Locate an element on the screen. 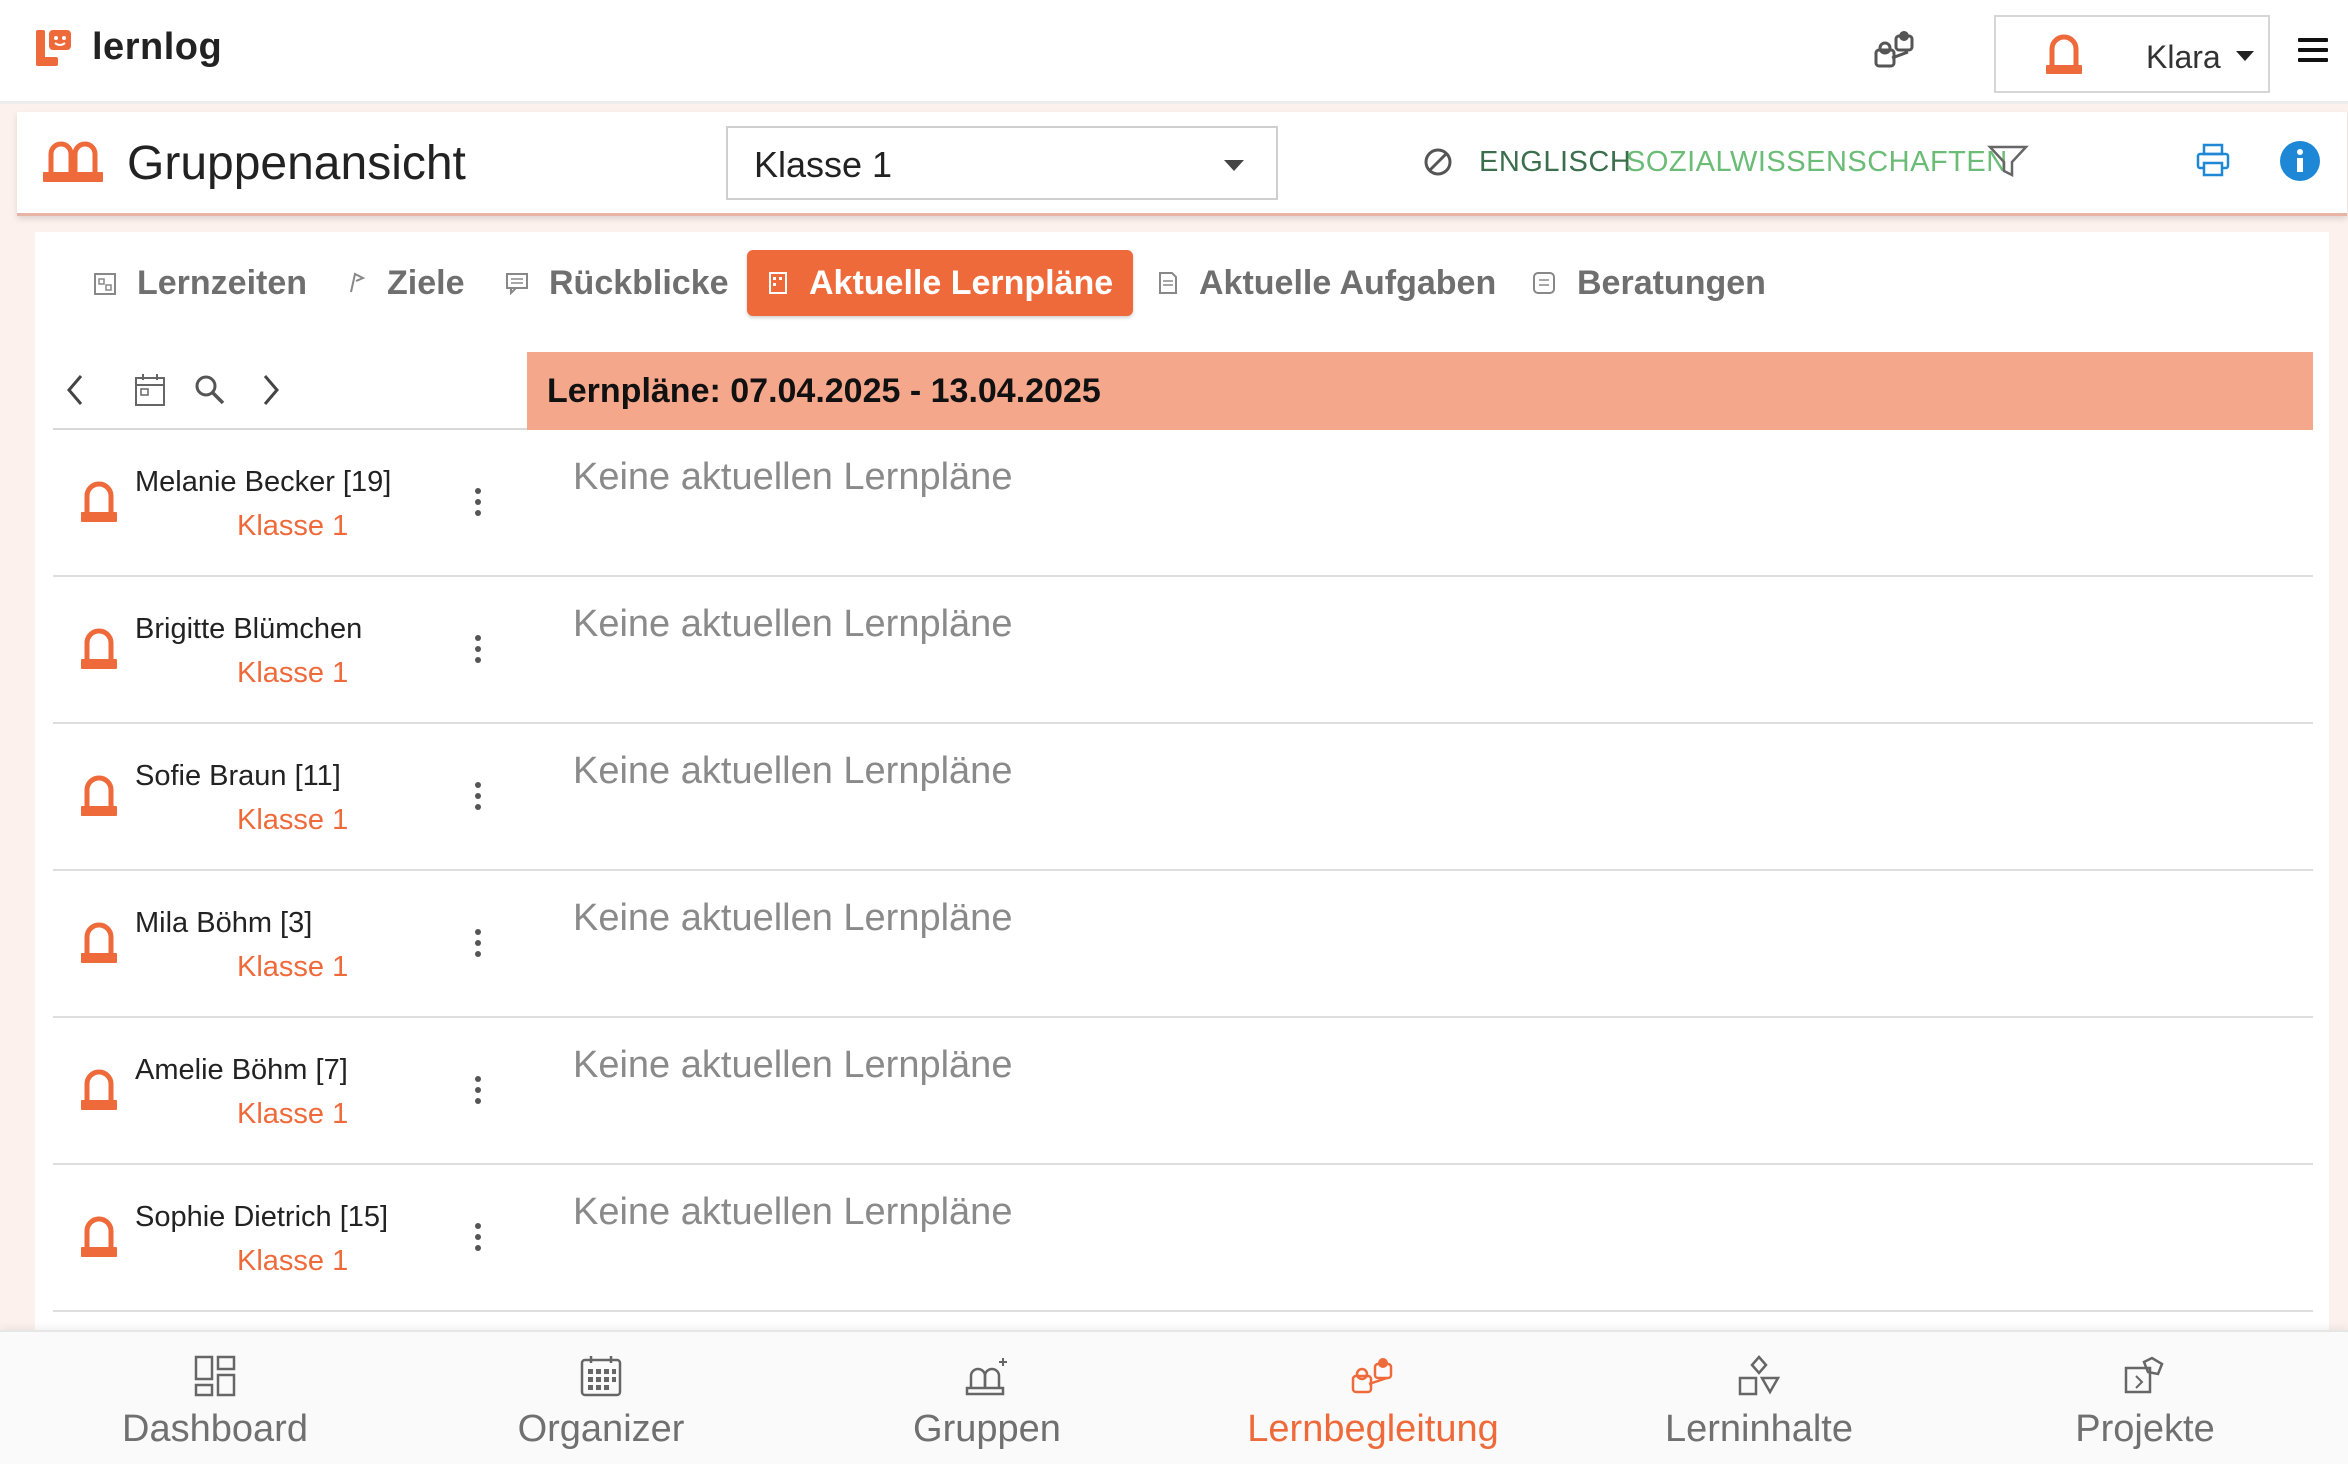 Image resolution: width=2348 pixels, height=1464 pixels. tab-label: Ziele is located at coordinates (426, 282).